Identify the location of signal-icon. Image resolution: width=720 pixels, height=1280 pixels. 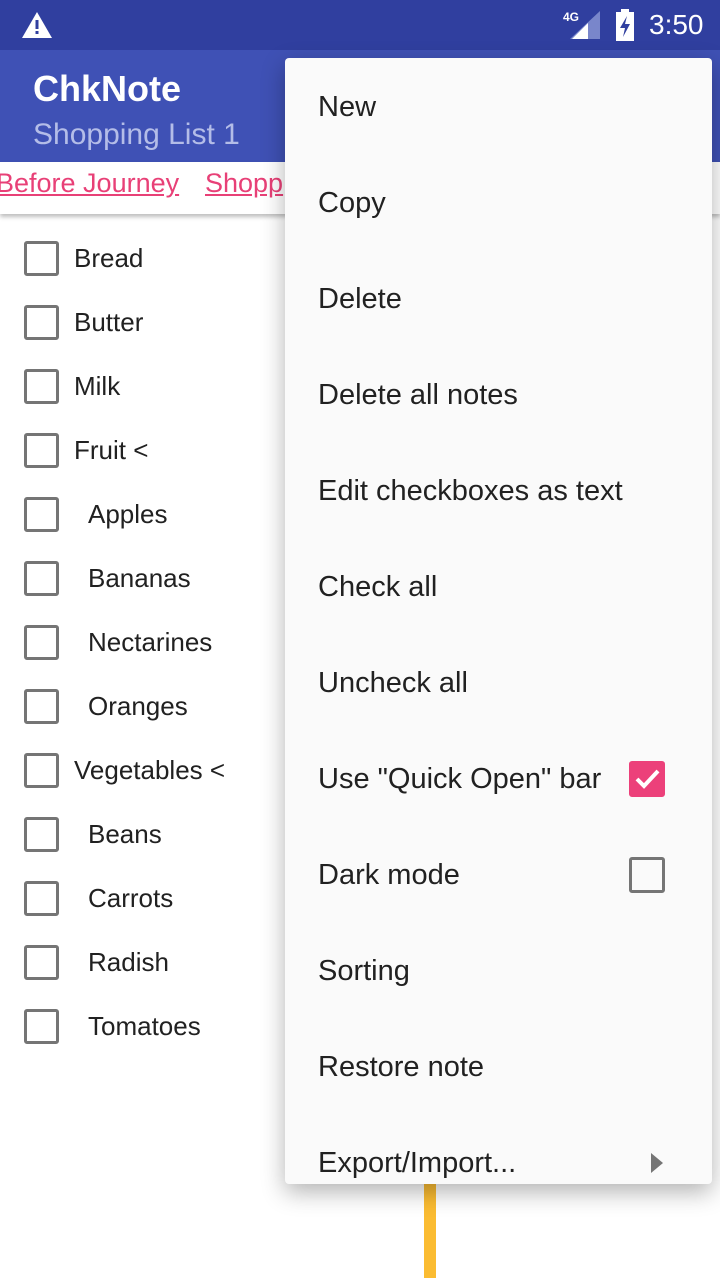
(585, 25).